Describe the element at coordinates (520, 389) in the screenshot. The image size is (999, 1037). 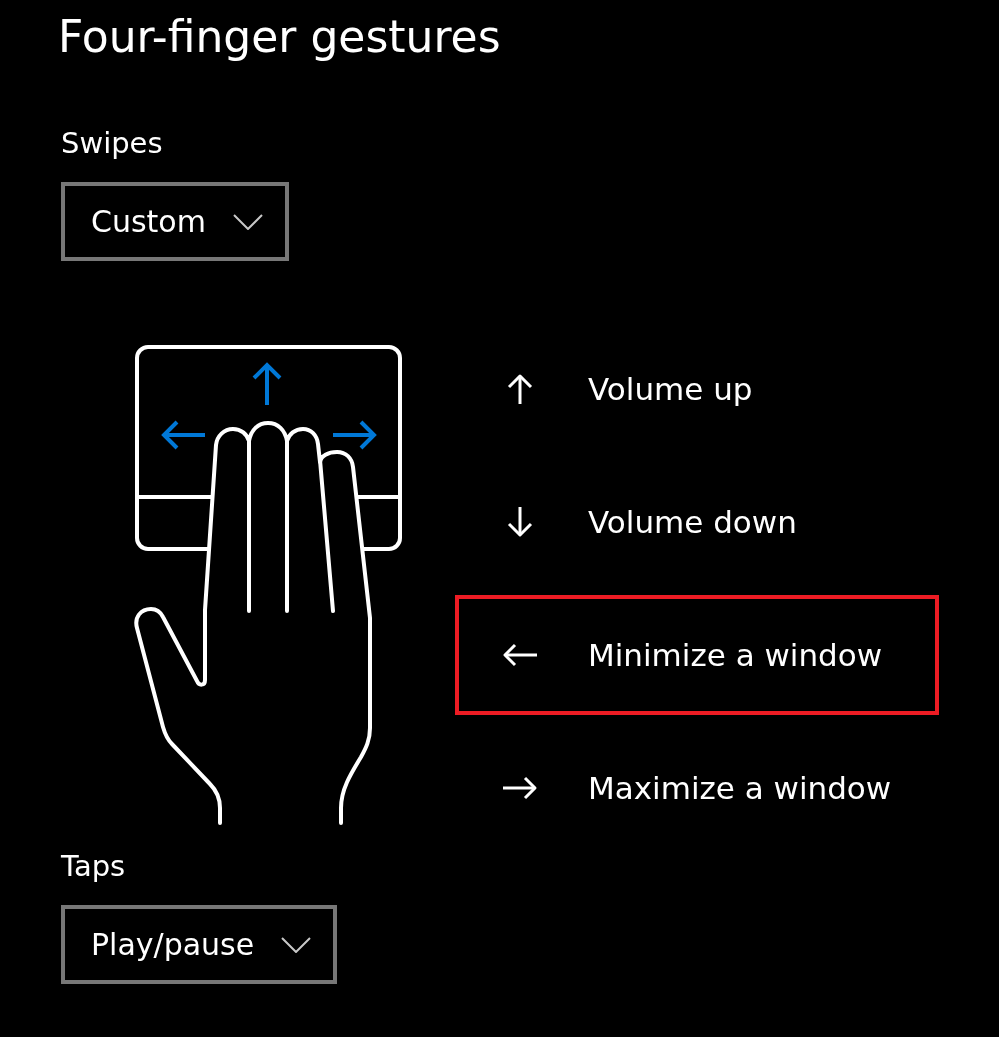
I see `arrow-up-icon` at that location.